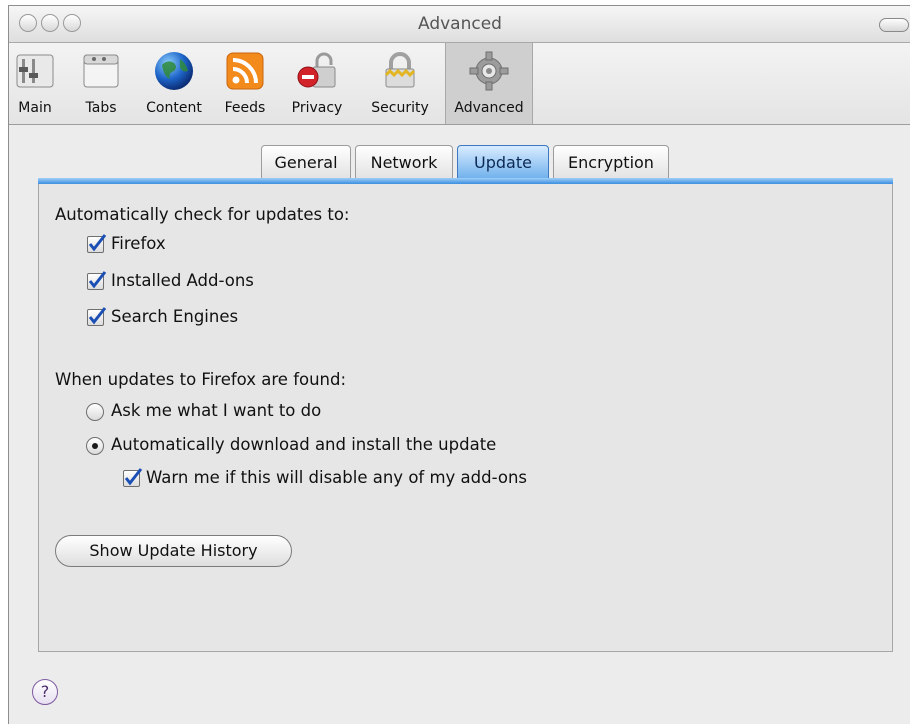  What do you see at coordinates (174, 71) in the screenshot?
I see `globe-icon` at bounding box center [174, 71].